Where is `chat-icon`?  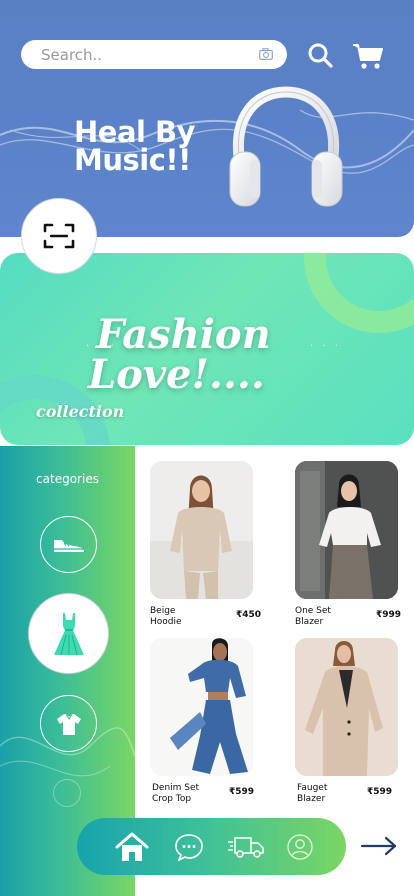
chat-icon is located at coordinates (189, 847).